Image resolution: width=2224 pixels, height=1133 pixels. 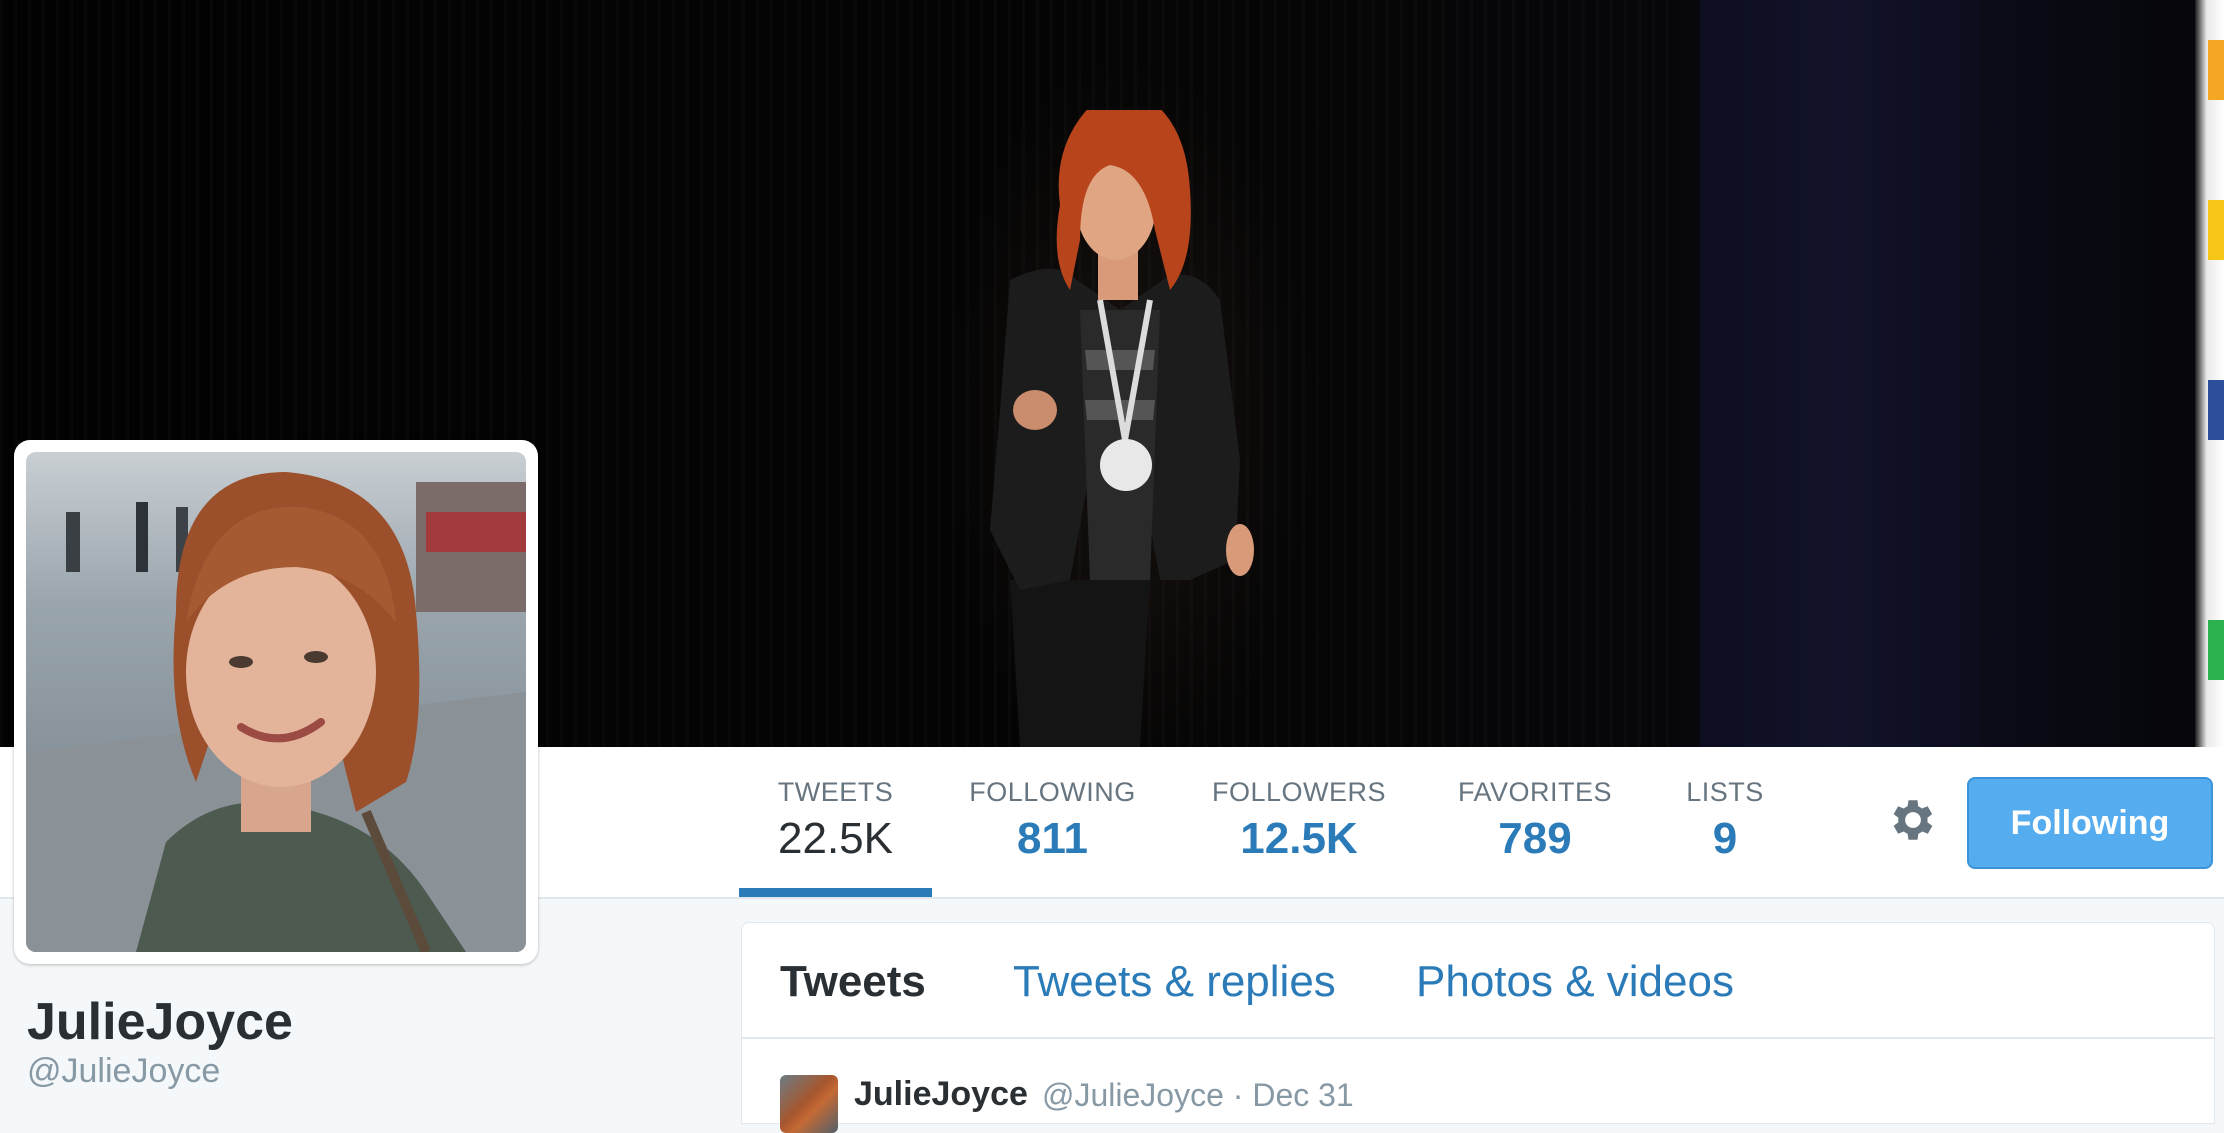 I want to click on stat-followers-label: FOLLOWERS, so click(x=1299, y=792).